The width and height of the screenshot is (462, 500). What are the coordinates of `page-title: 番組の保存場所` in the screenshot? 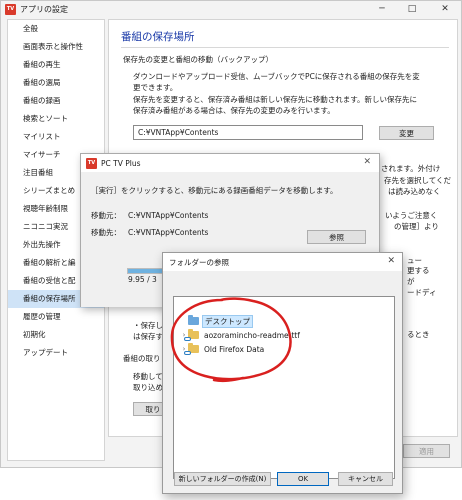 It's located at (158, 37).